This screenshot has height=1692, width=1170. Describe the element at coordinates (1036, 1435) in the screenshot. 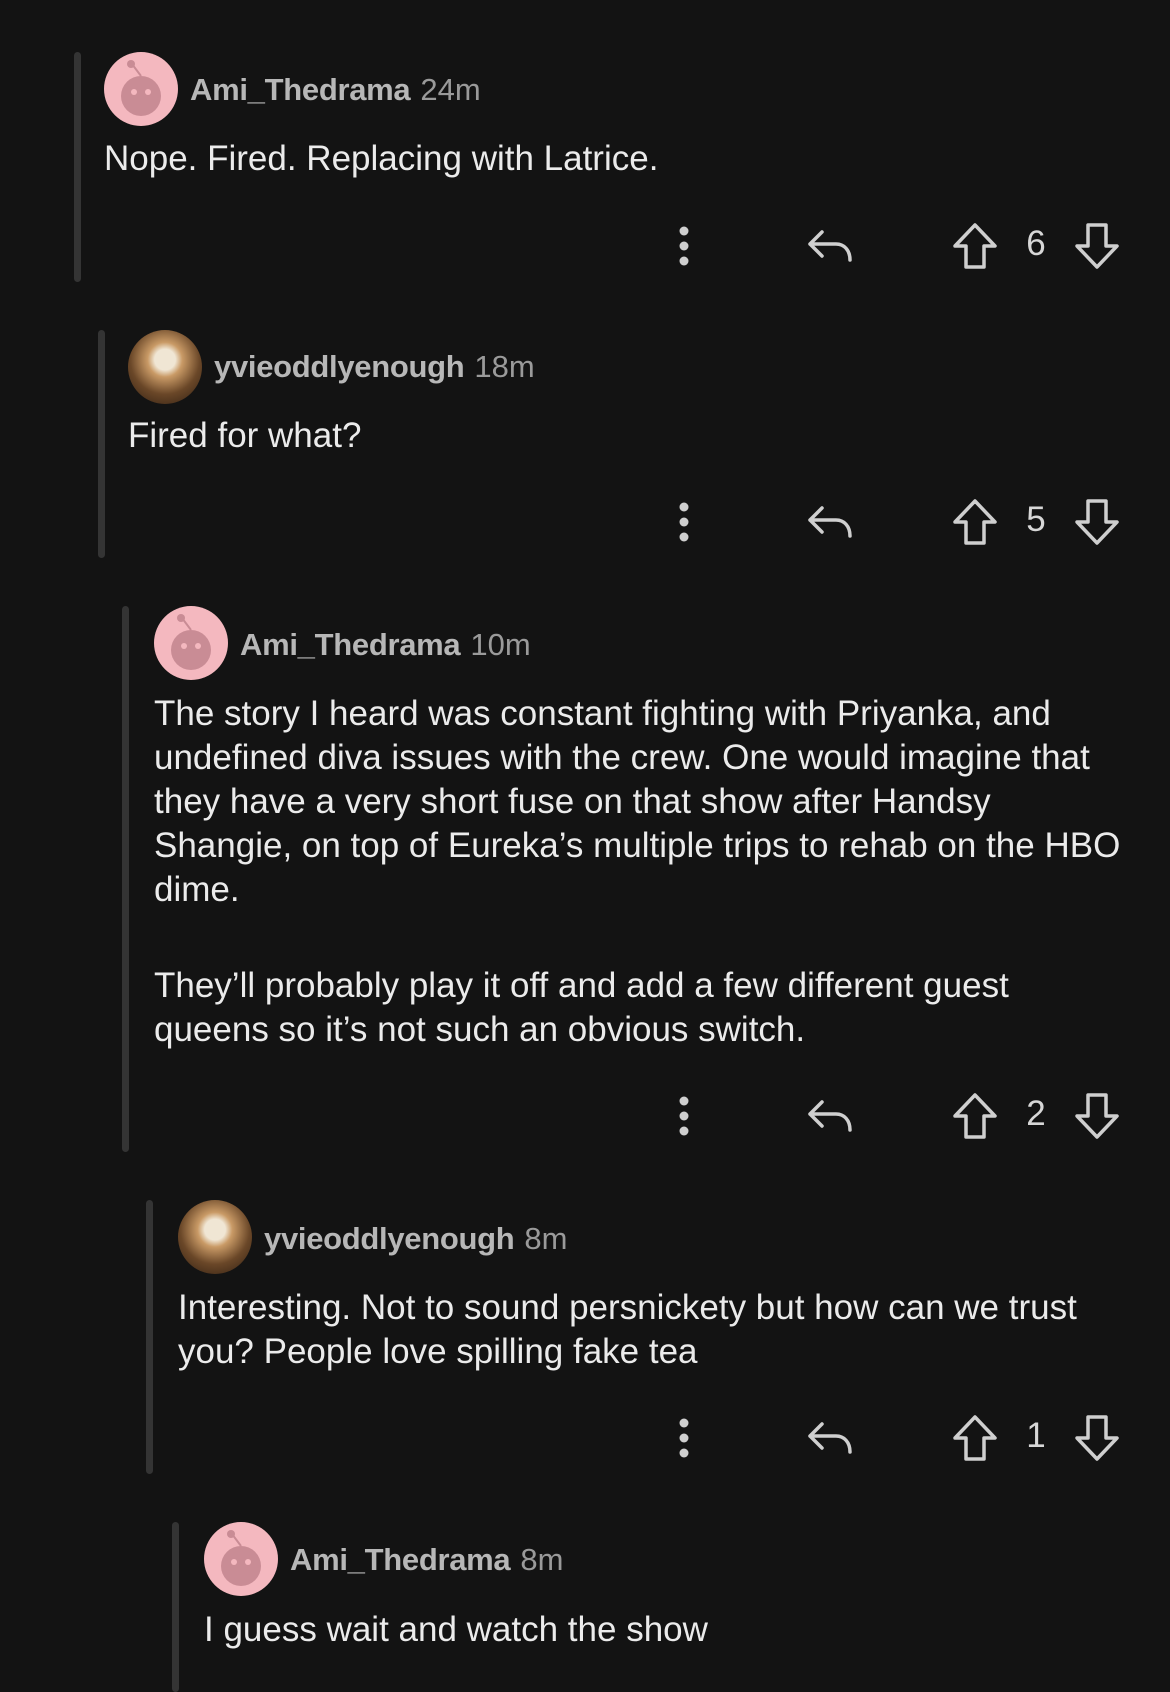

I see `vote-score: 1` at that location.